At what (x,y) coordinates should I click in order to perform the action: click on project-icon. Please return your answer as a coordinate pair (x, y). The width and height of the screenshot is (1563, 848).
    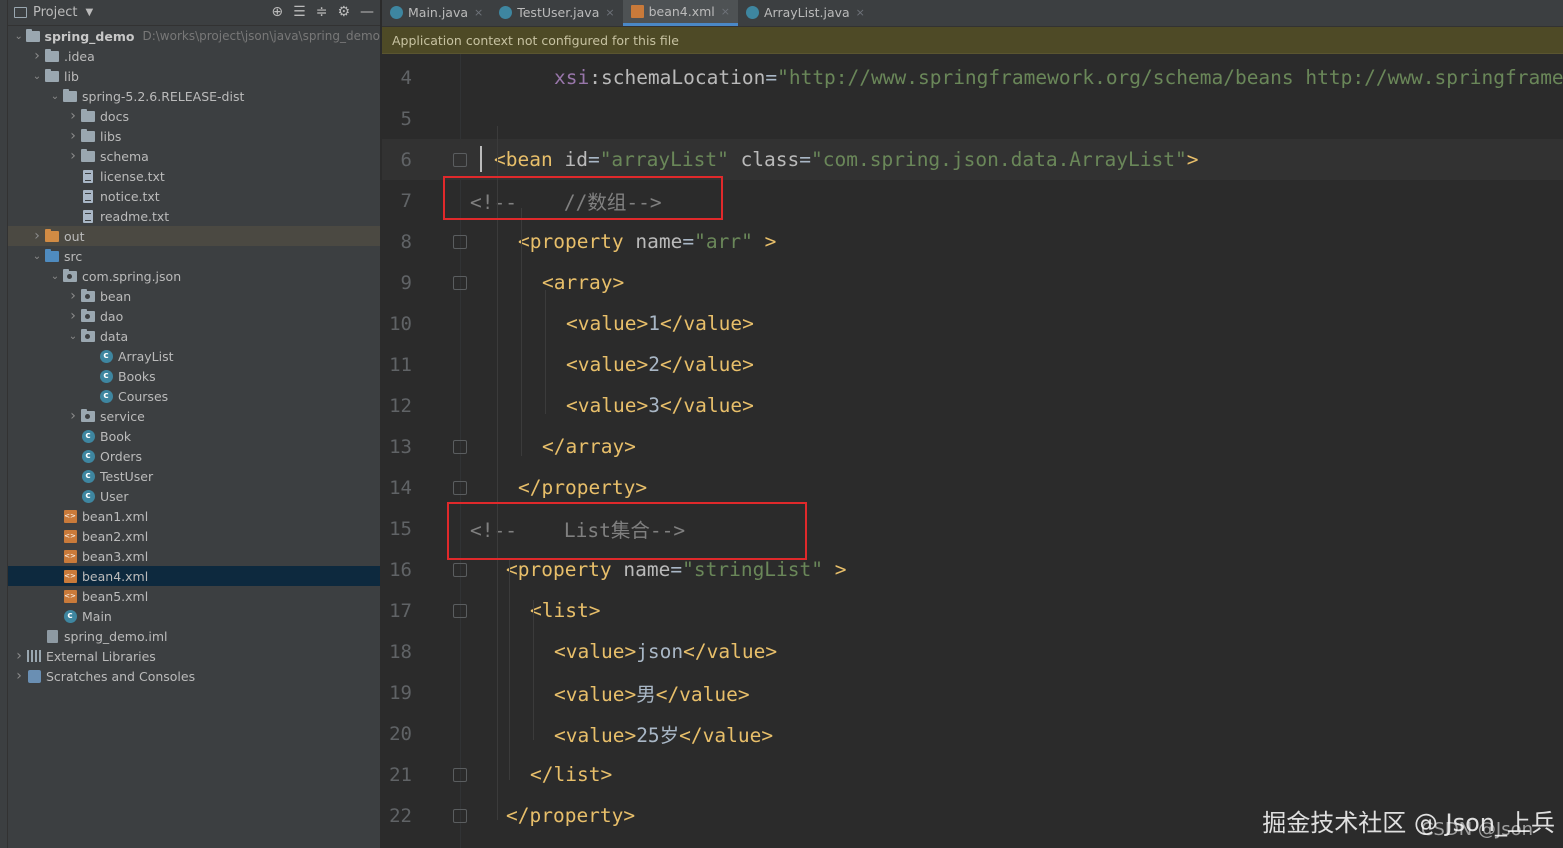
    Looking at the image, I should click on (20, 12).